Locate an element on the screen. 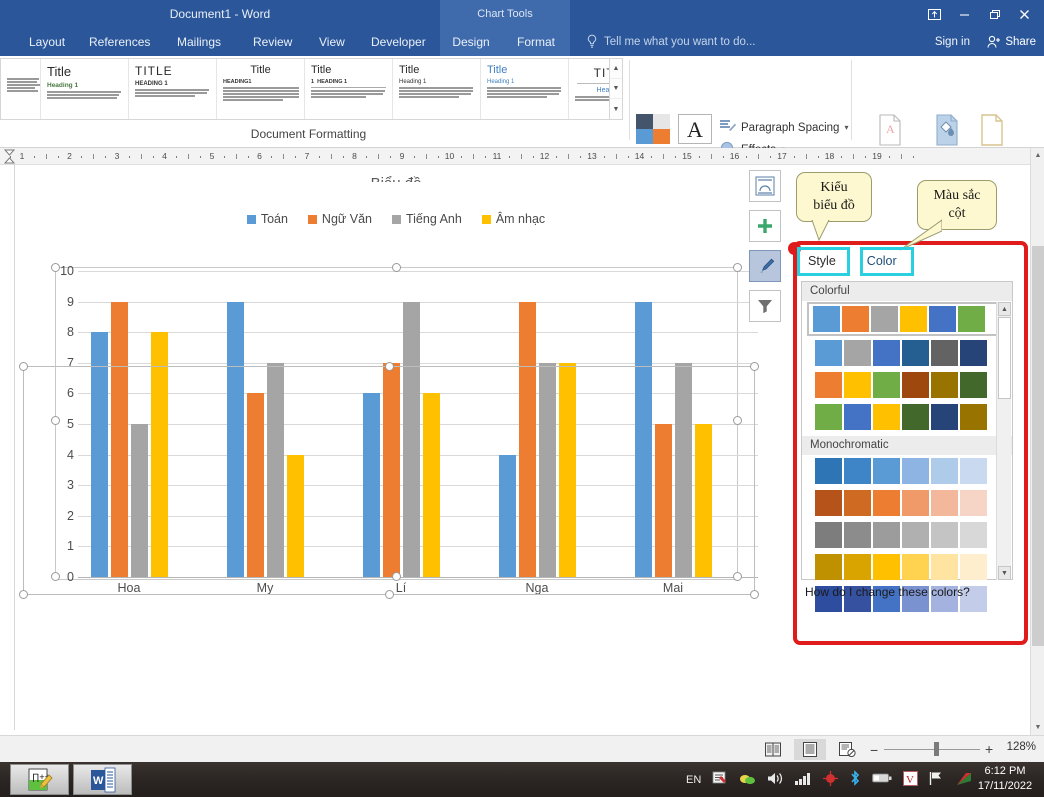 This screenshot has width=1044, height=797. paragraph-spacing-button: Paragraph Spacing ▾ is located at coordinates (784, 127).